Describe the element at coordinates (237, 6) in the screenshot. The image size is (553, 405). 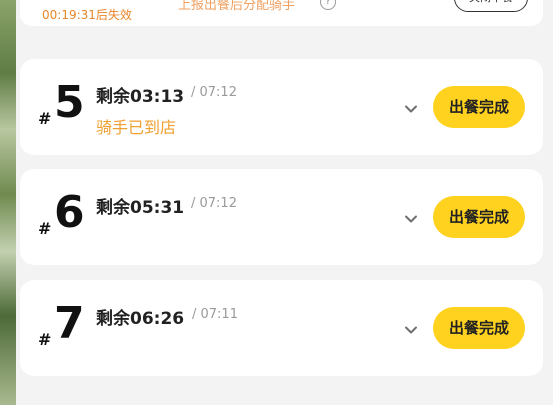
I see `rider-notice: 上报出餐后分配骑手` at that location.